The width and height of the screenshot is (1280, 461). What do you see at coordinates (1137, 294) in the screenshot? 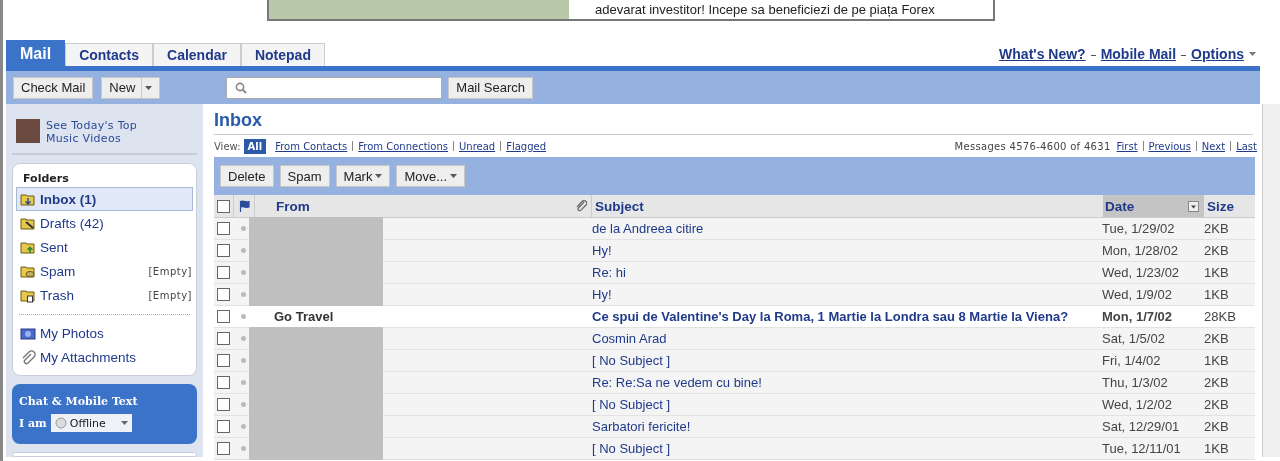
I see `date-text: Wed, 1/9/02` at bounding box center [1137, 294].